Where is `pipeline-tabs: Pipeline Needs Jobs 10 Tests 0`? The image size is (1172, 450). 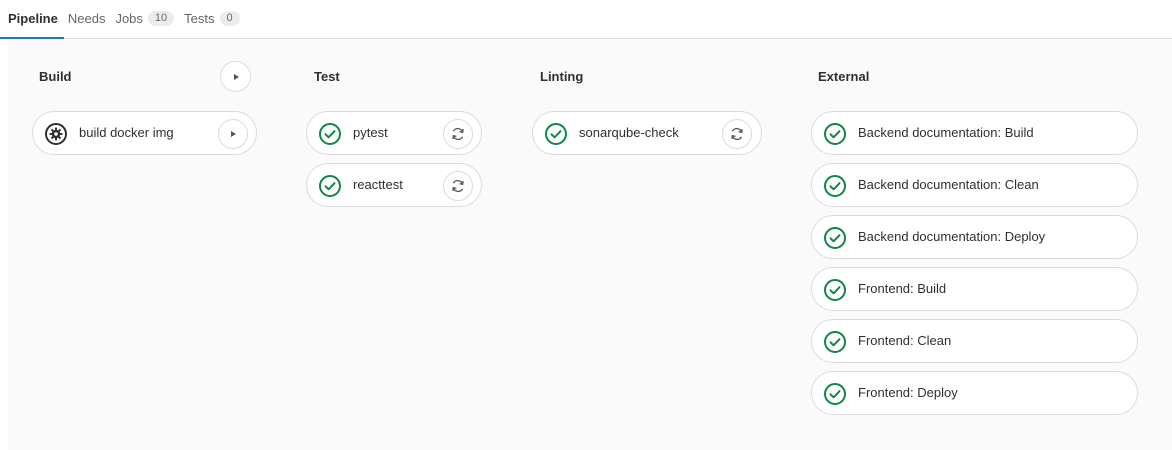
pipeline-tabs: Pipeline Needs Jobs 10 Tests 0 is located at coordinates (586, 19).